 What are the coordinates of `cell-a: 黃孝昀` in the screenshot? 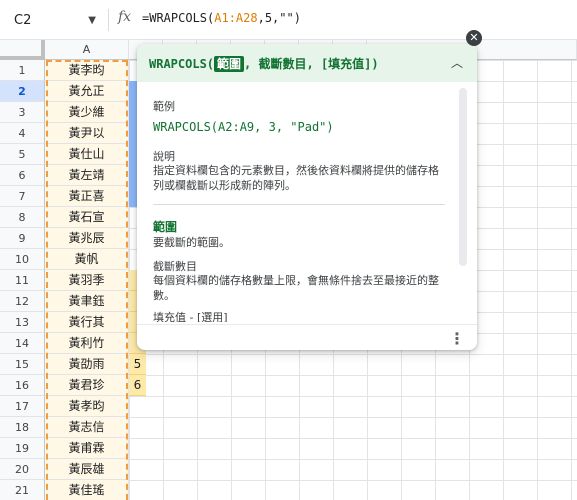 It's located at (87, 406).